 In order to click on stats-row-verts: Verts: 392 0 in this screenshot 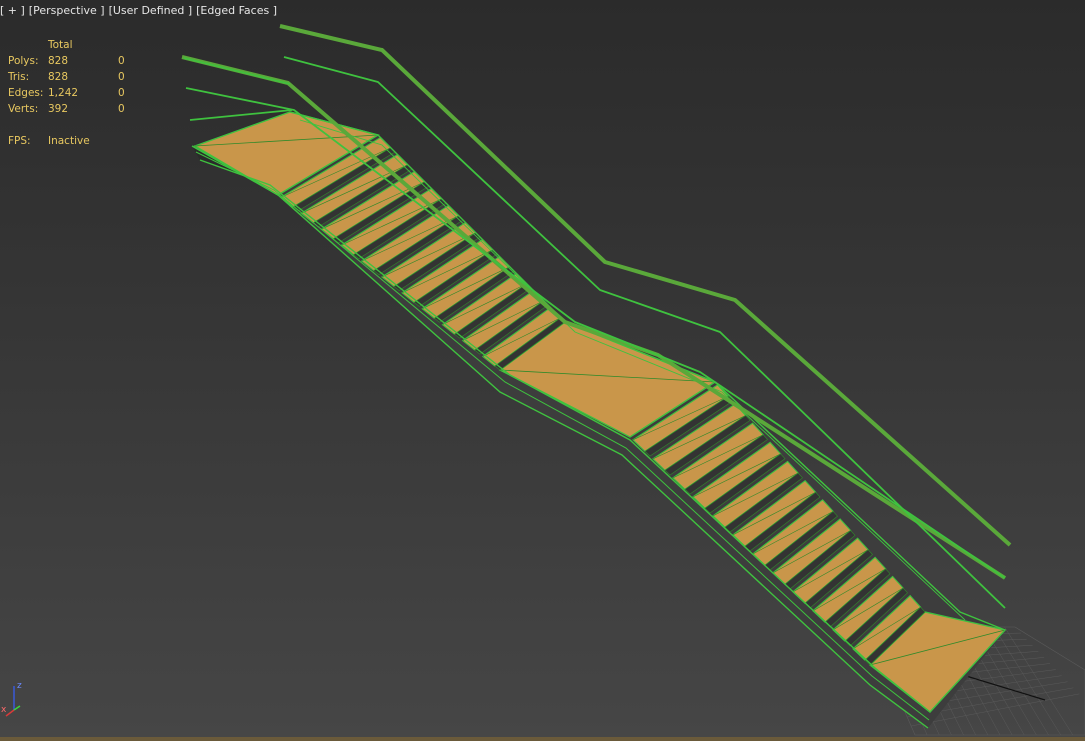, I will do `click(66, 109)`.